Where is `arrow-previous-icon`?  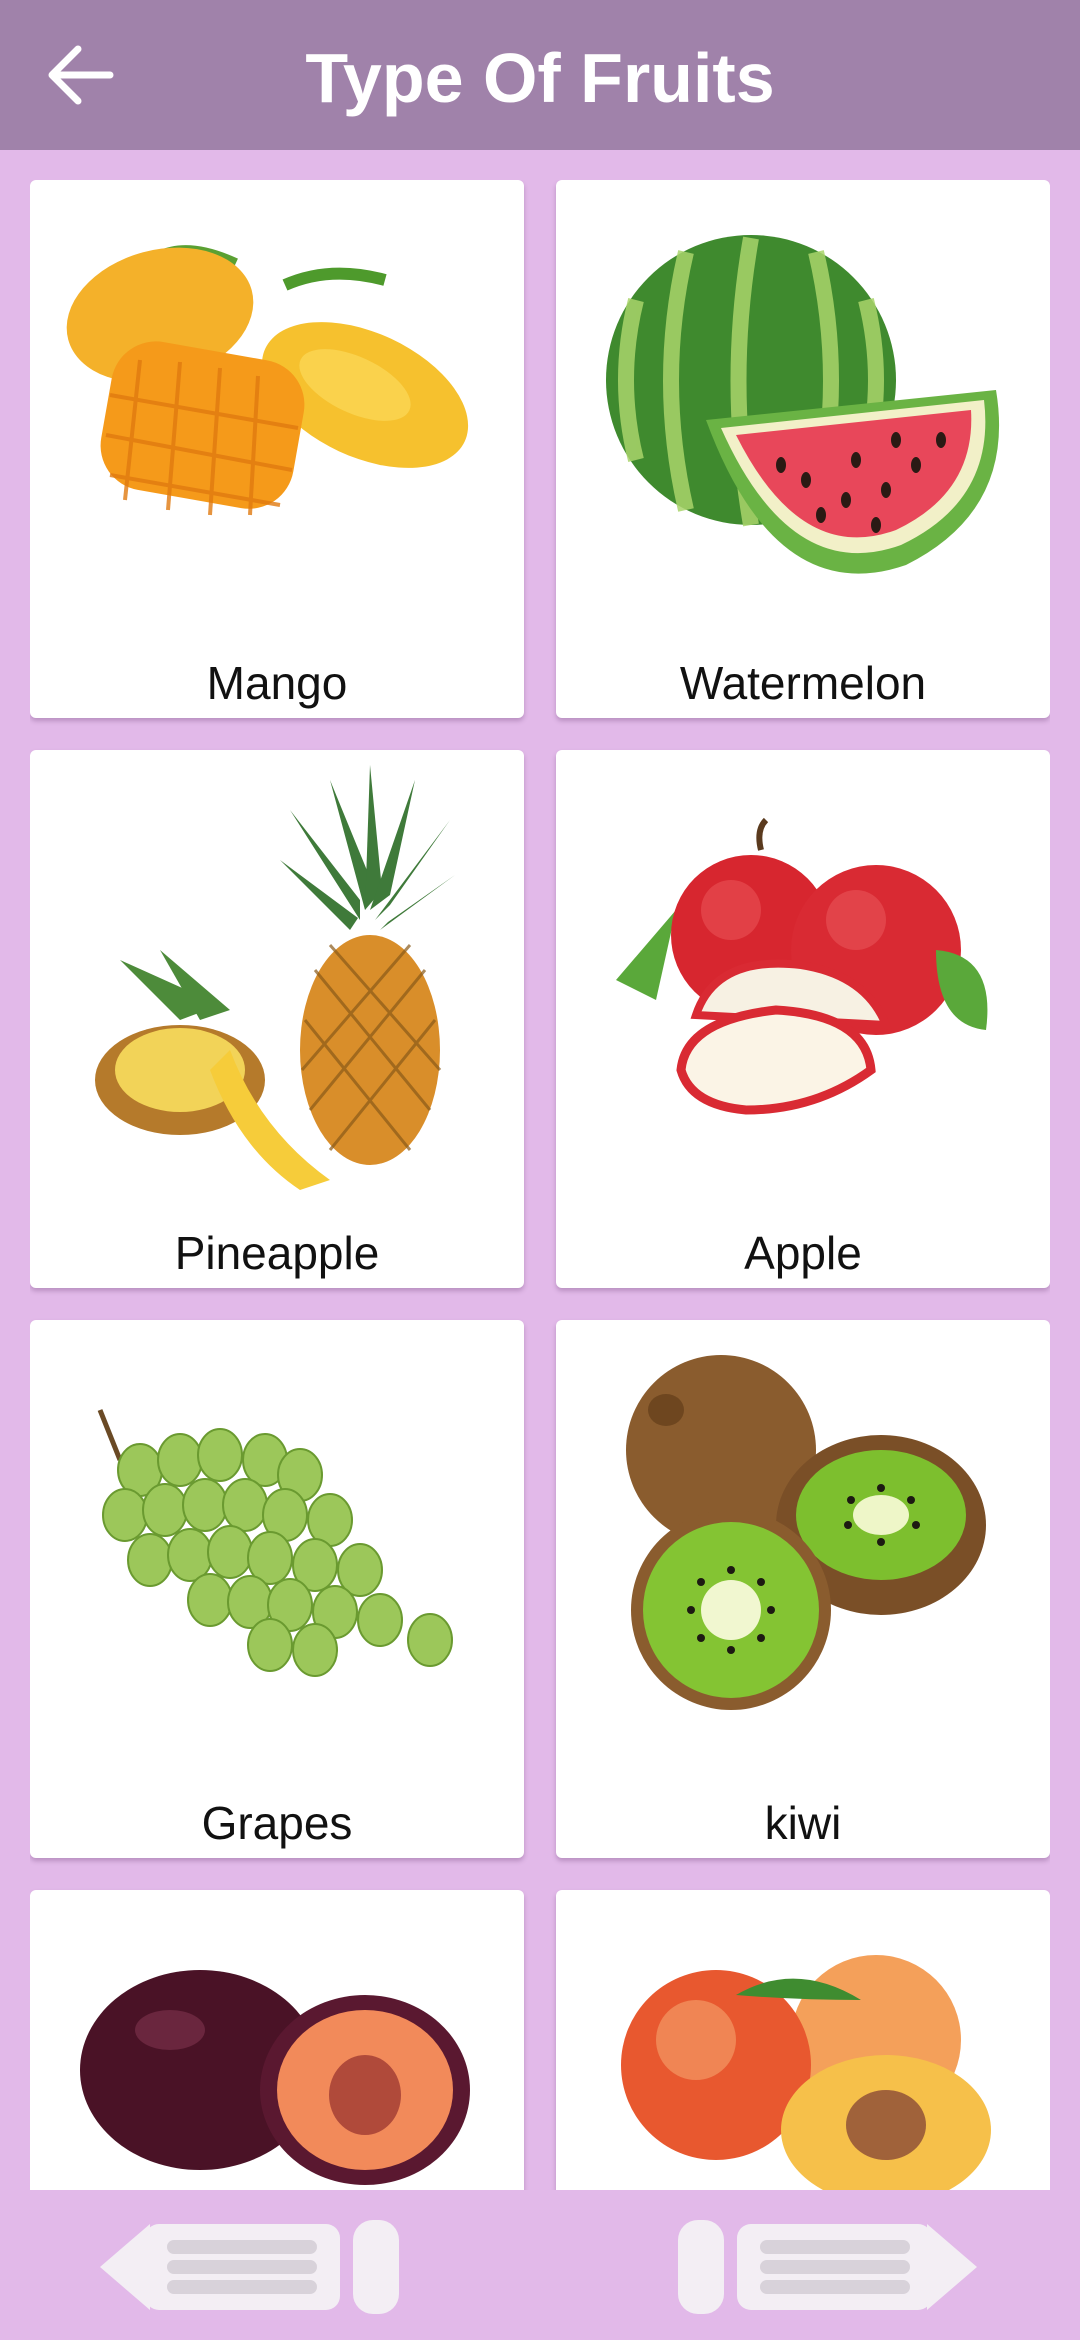 arrow-previous-icon is located at coordinates (249, 2267).